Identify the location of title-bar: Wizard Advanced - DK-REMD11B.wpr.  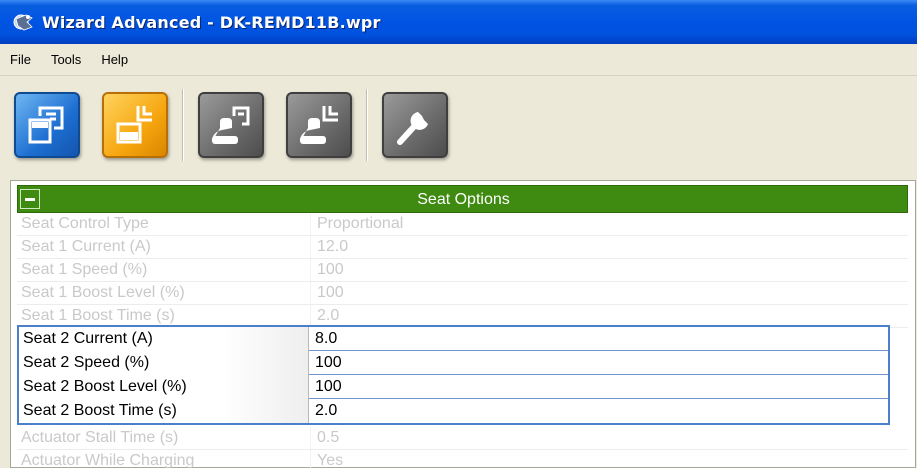
(458, 22).